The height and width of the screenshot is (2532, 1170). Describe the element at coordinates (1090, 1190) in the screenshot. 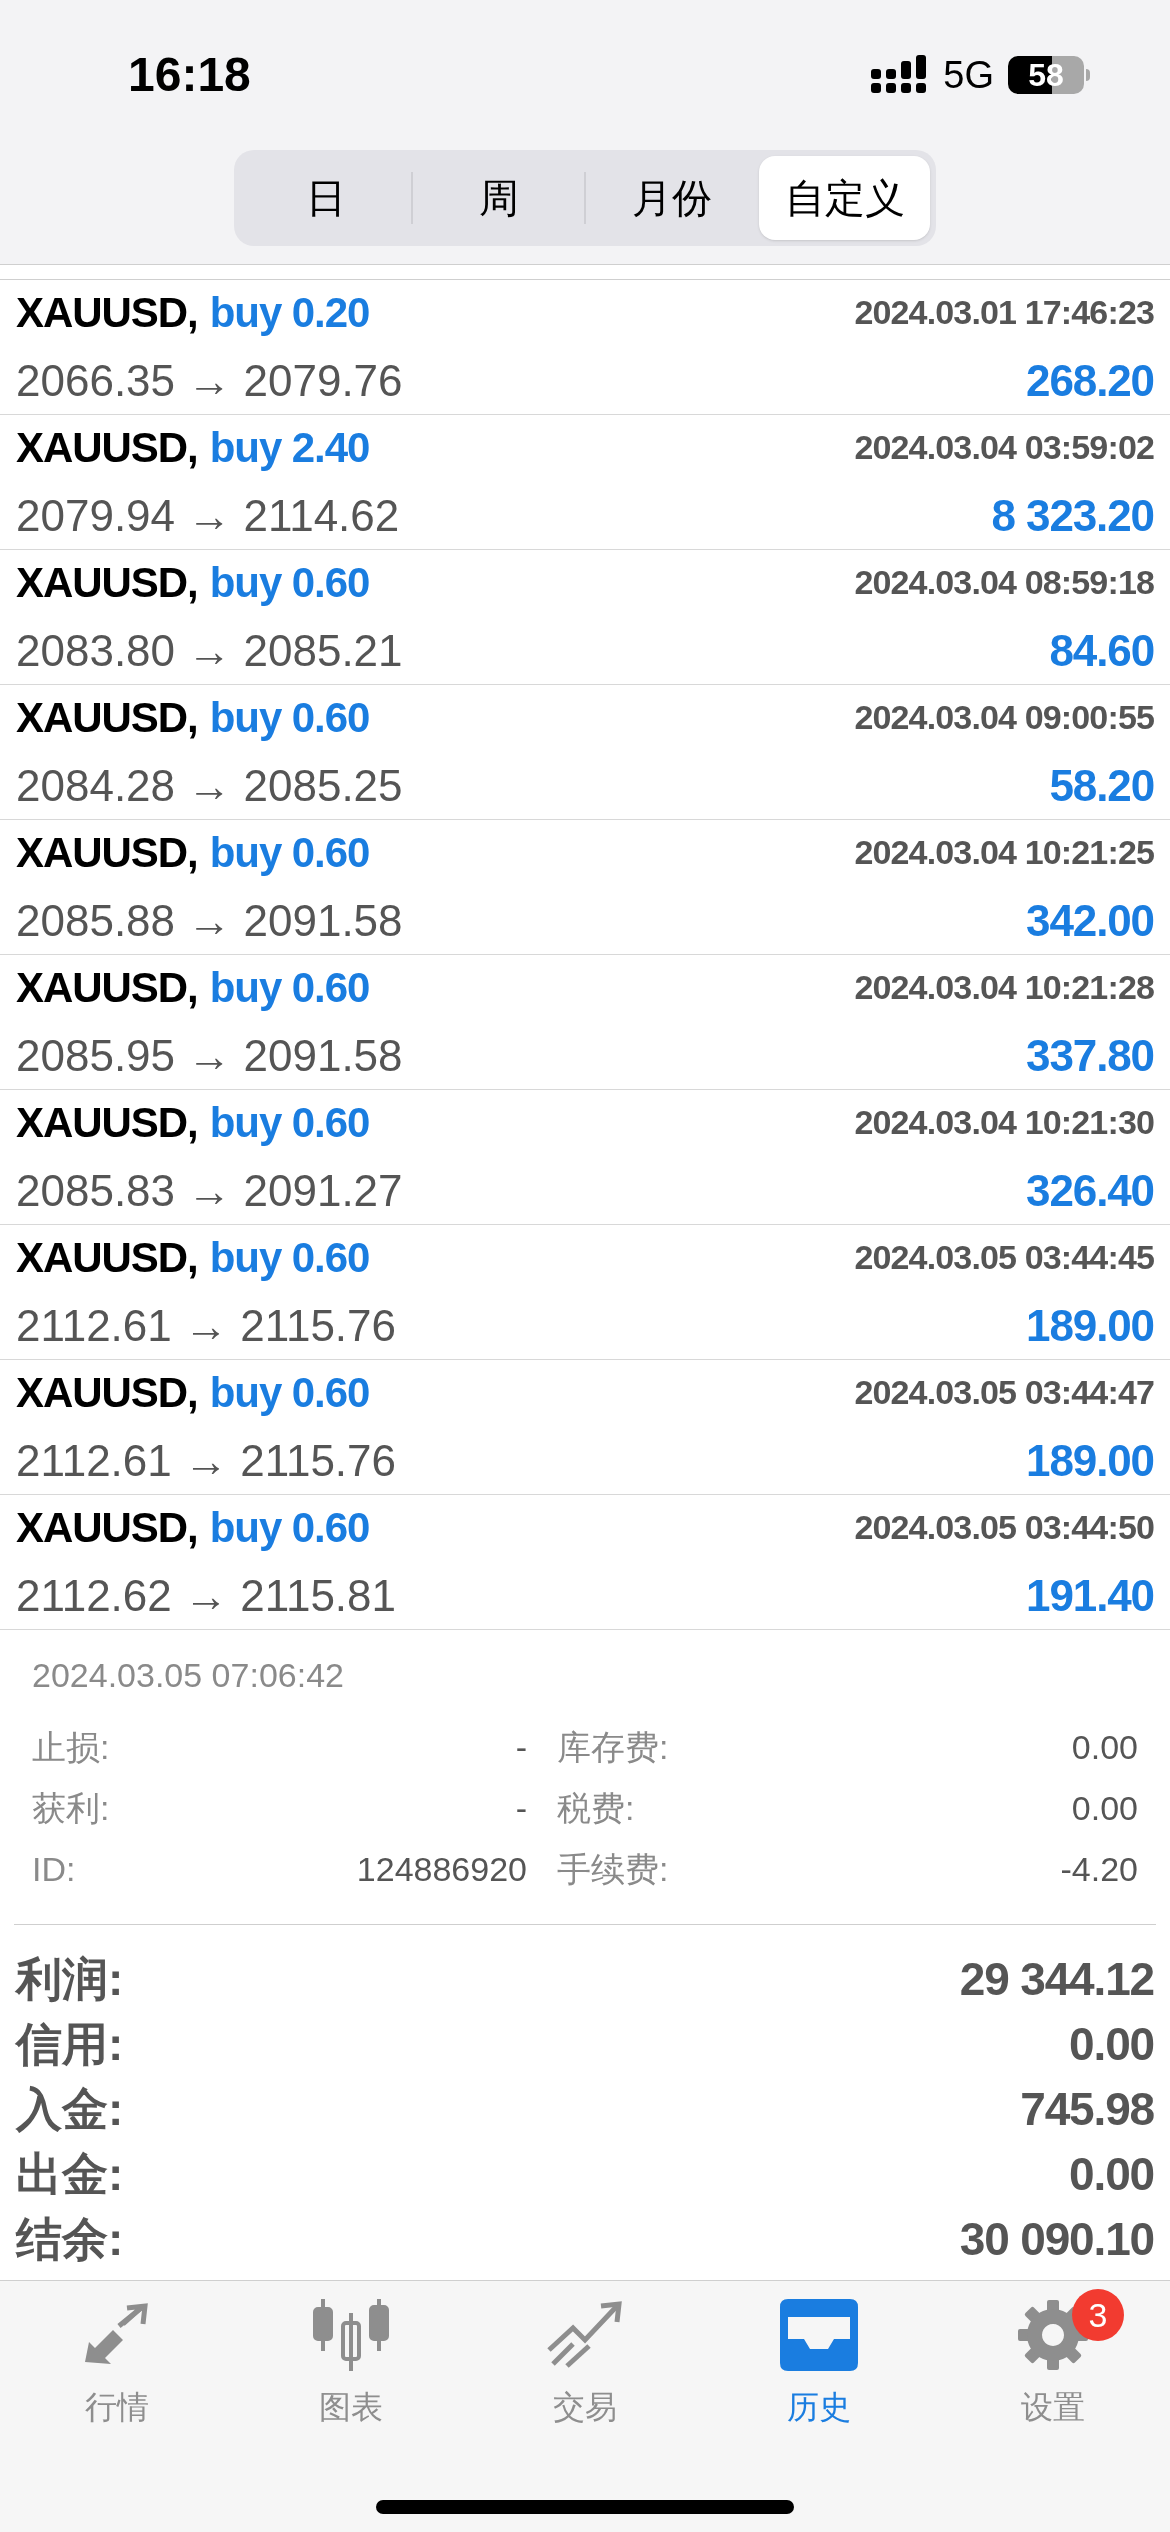

I see `deal-profit: 326.40` at that location.